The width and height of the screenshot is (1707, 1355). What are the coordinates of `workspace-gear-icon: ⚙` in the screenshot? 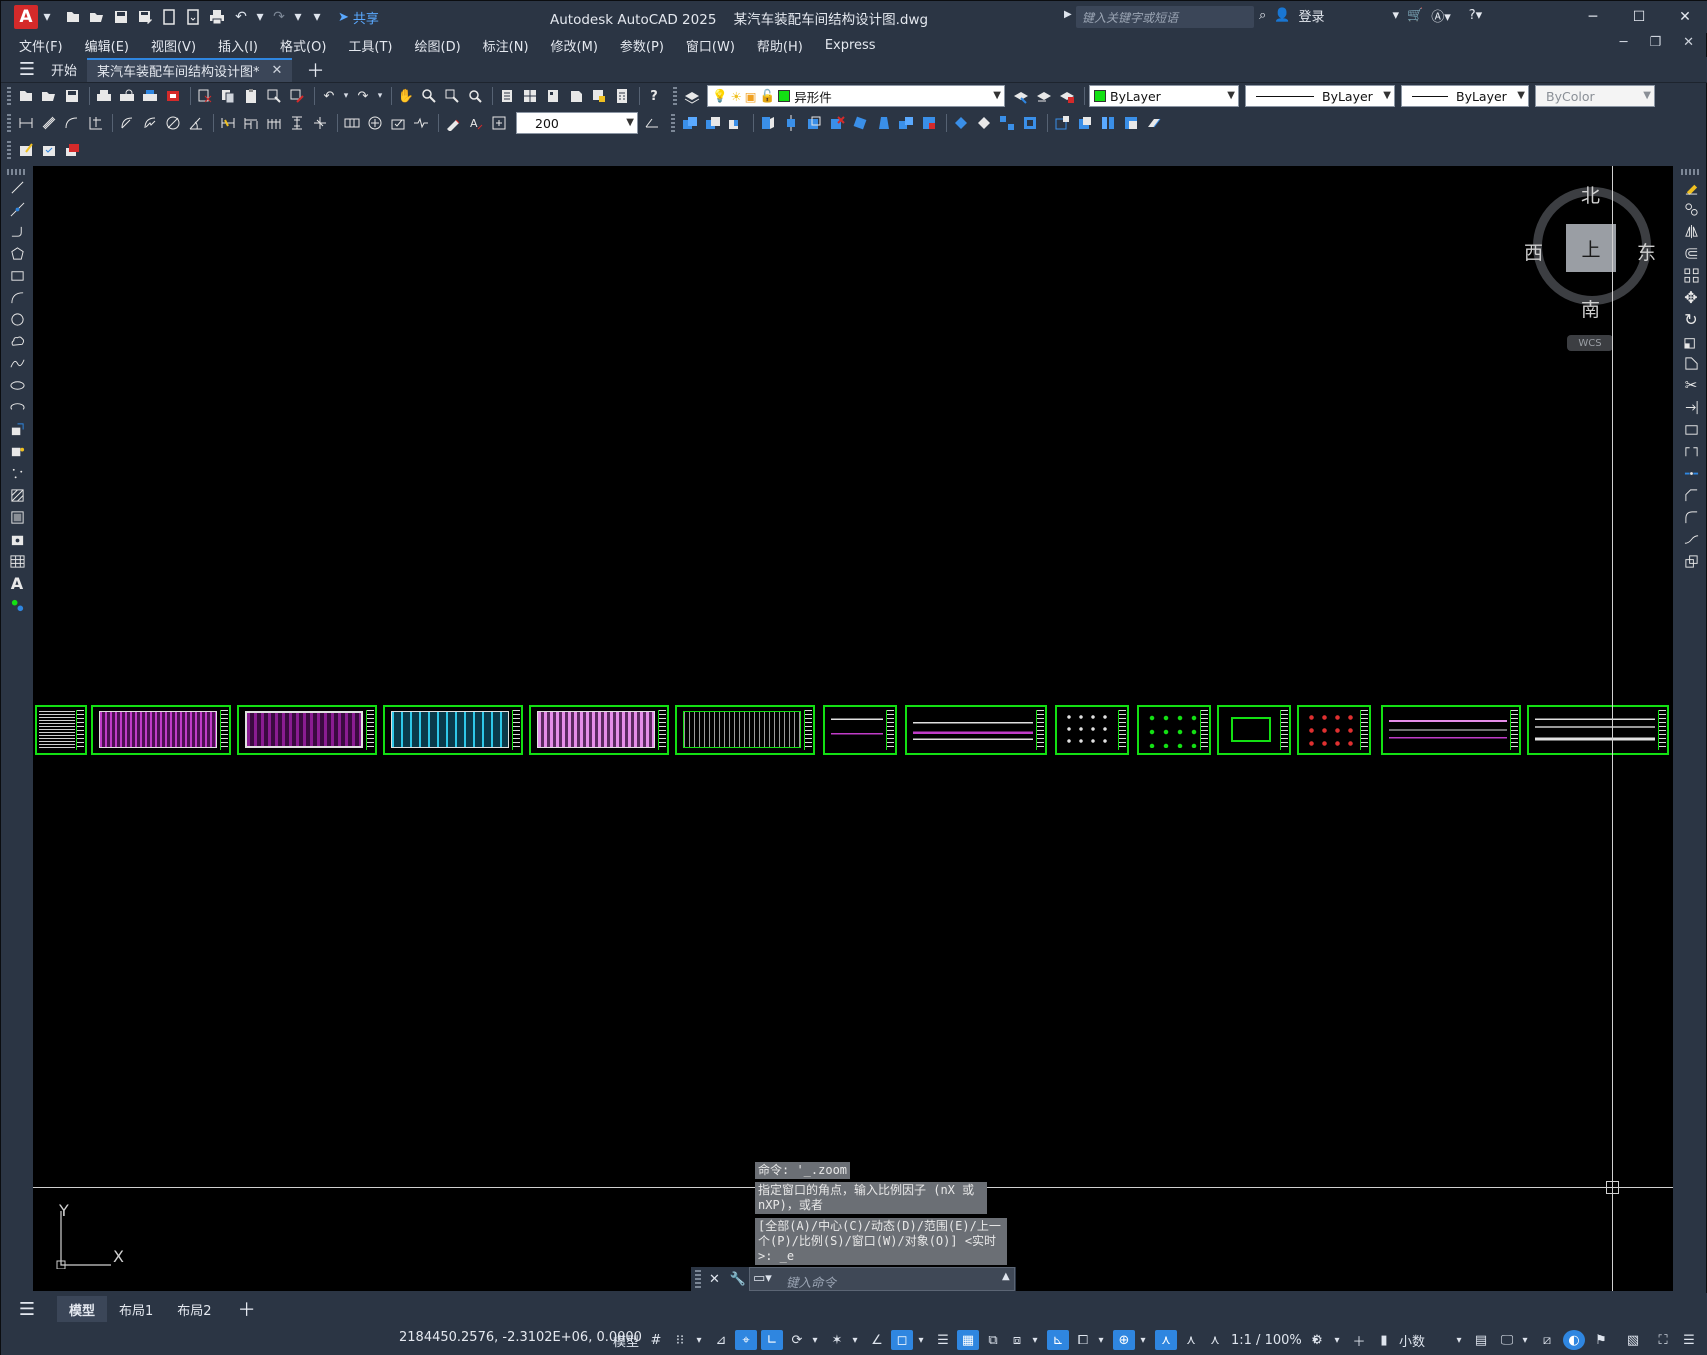 It's located at (1317, 1340).